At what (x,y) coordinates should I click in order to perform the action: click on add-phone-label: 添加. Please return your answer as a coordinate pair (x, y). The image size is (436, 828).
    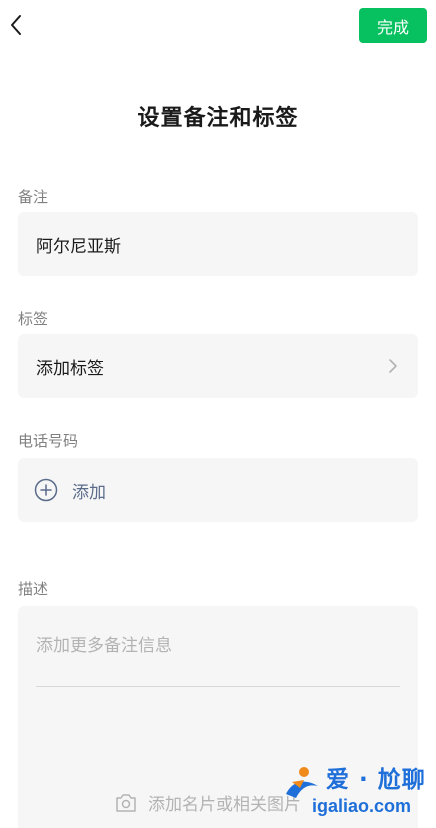
    Looking at the image, I should click on (89, 493).